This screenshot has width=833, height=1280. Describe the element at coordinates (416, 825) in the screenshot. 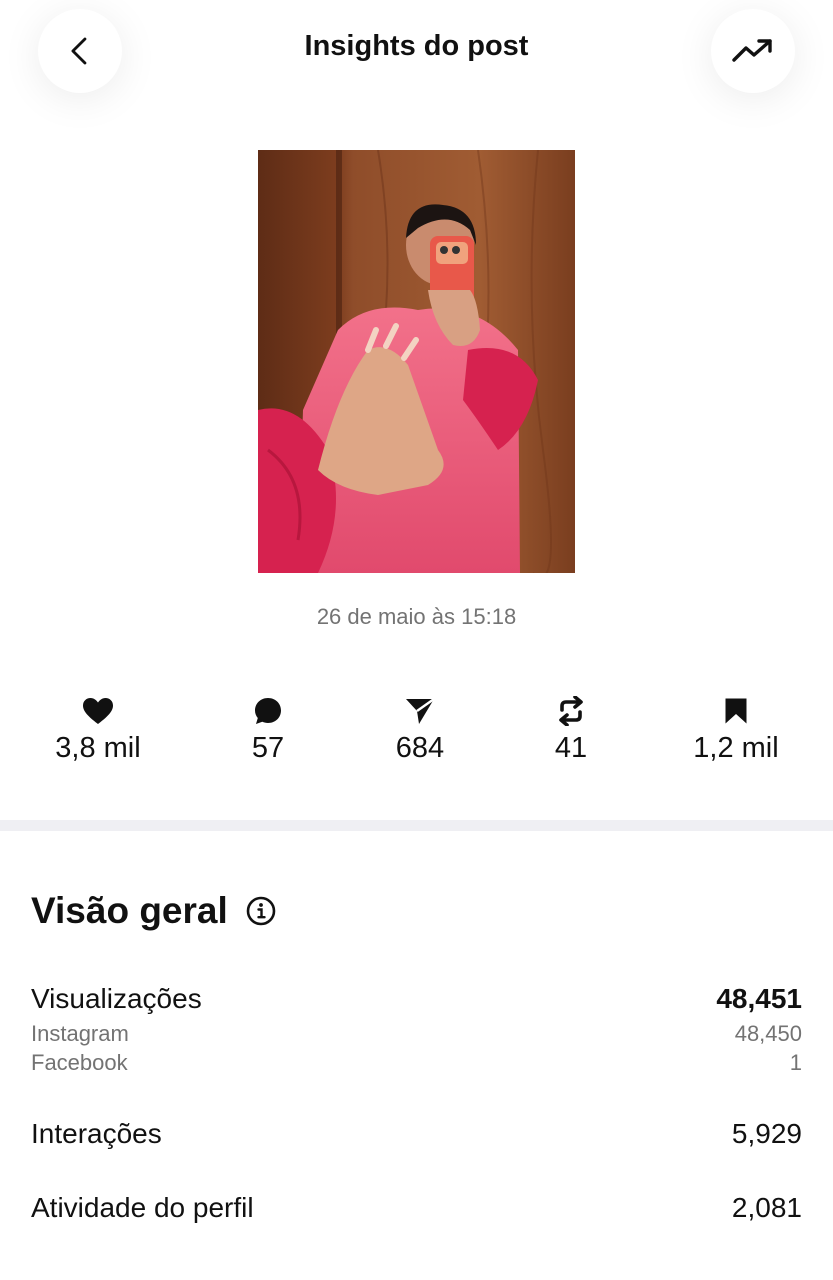

I see `section-divider` at that location.